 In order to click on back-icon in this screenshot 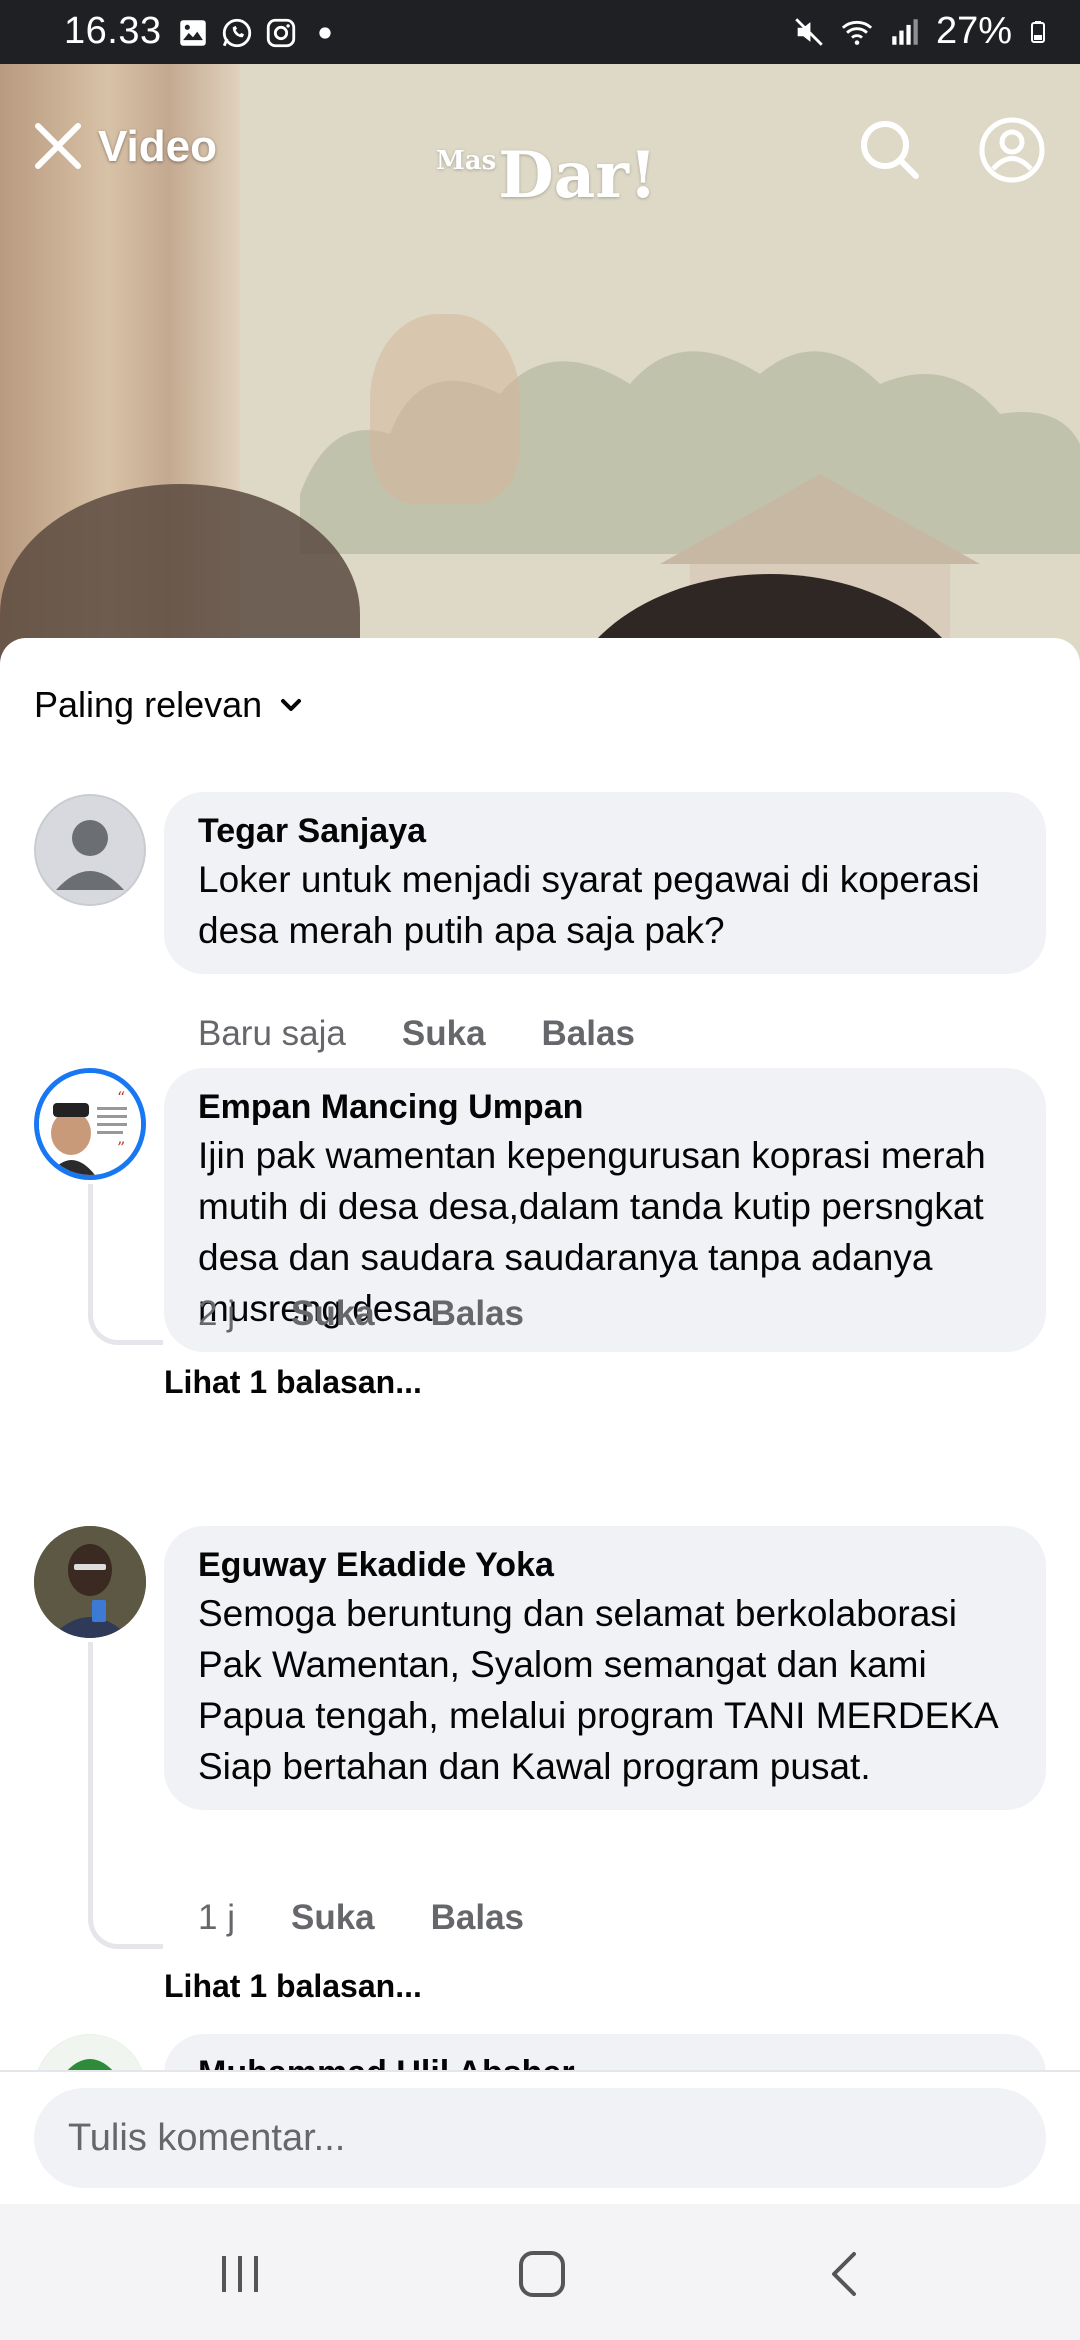, I will do `click(846, 2274)`.